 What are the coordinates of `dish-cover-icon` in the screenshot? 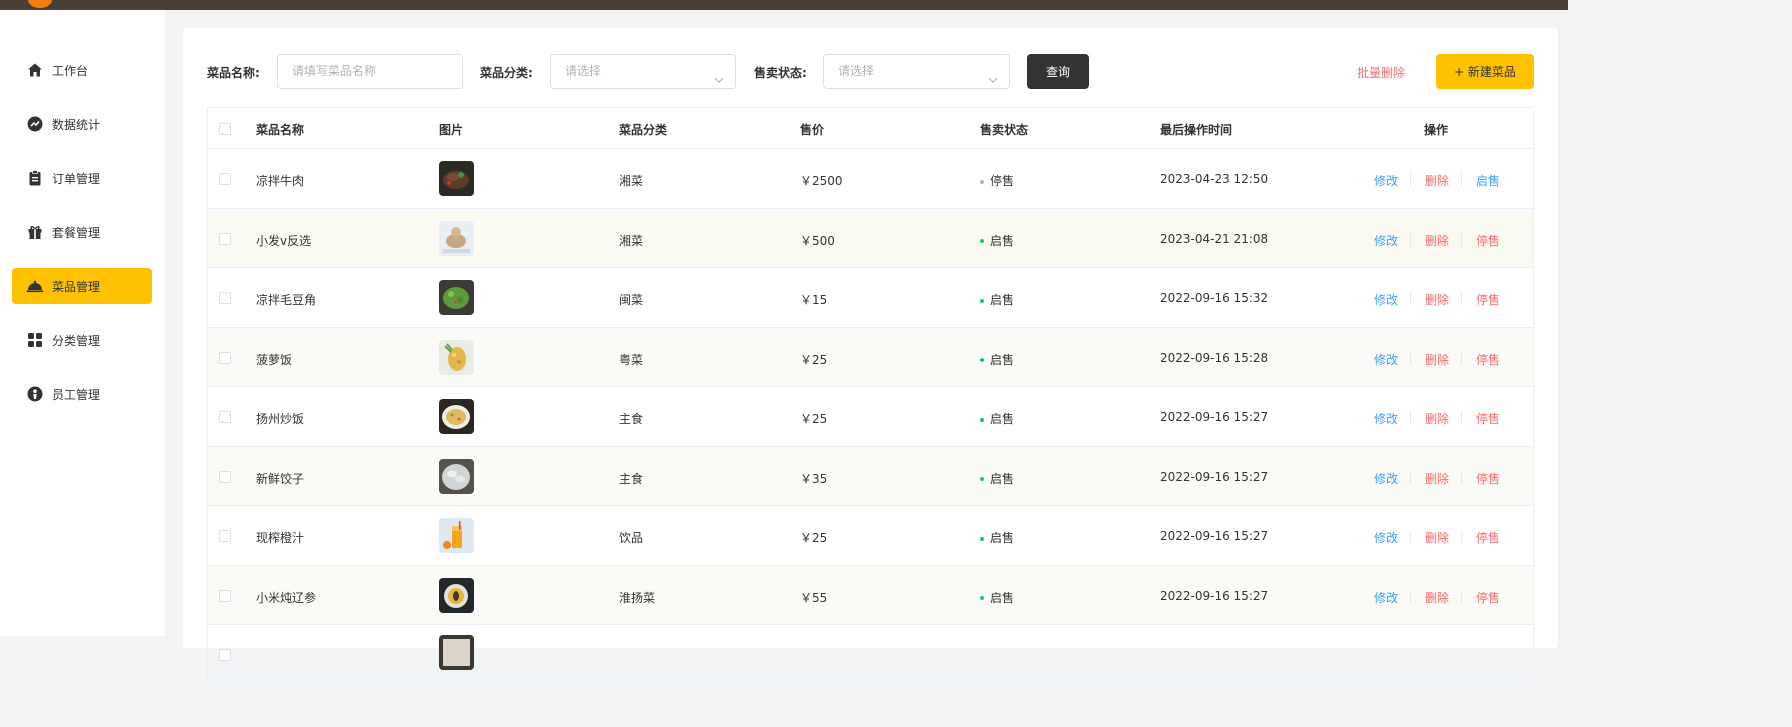 It's located at (35, 286).